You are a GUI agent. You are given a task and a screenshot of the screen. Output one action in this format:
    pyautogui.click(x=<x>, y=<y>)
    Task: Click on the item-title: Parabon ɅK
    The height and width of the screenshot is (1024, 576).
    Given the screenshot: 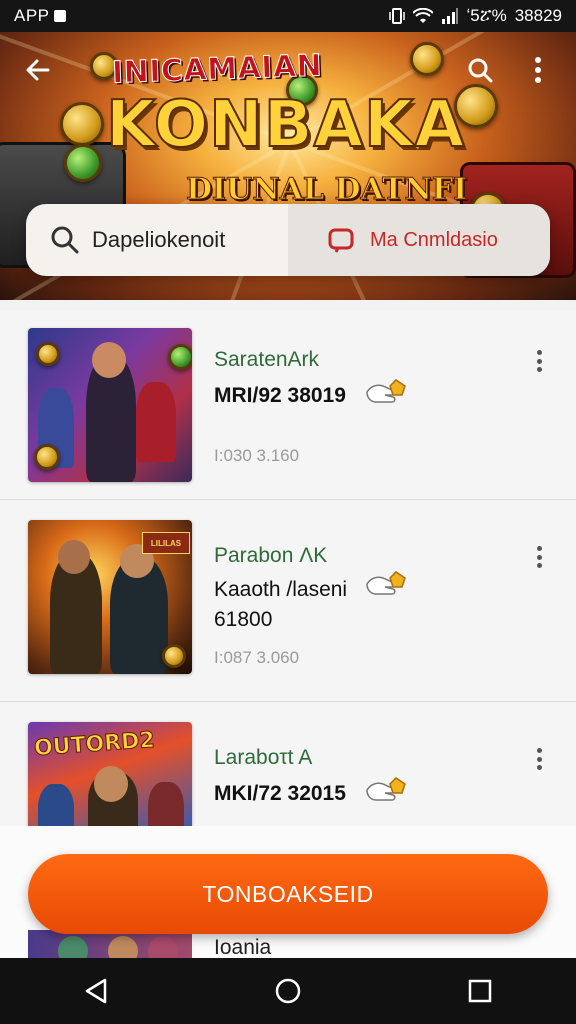 What is the action you would take?
    pyautogui.click(x=271, y=555)
    